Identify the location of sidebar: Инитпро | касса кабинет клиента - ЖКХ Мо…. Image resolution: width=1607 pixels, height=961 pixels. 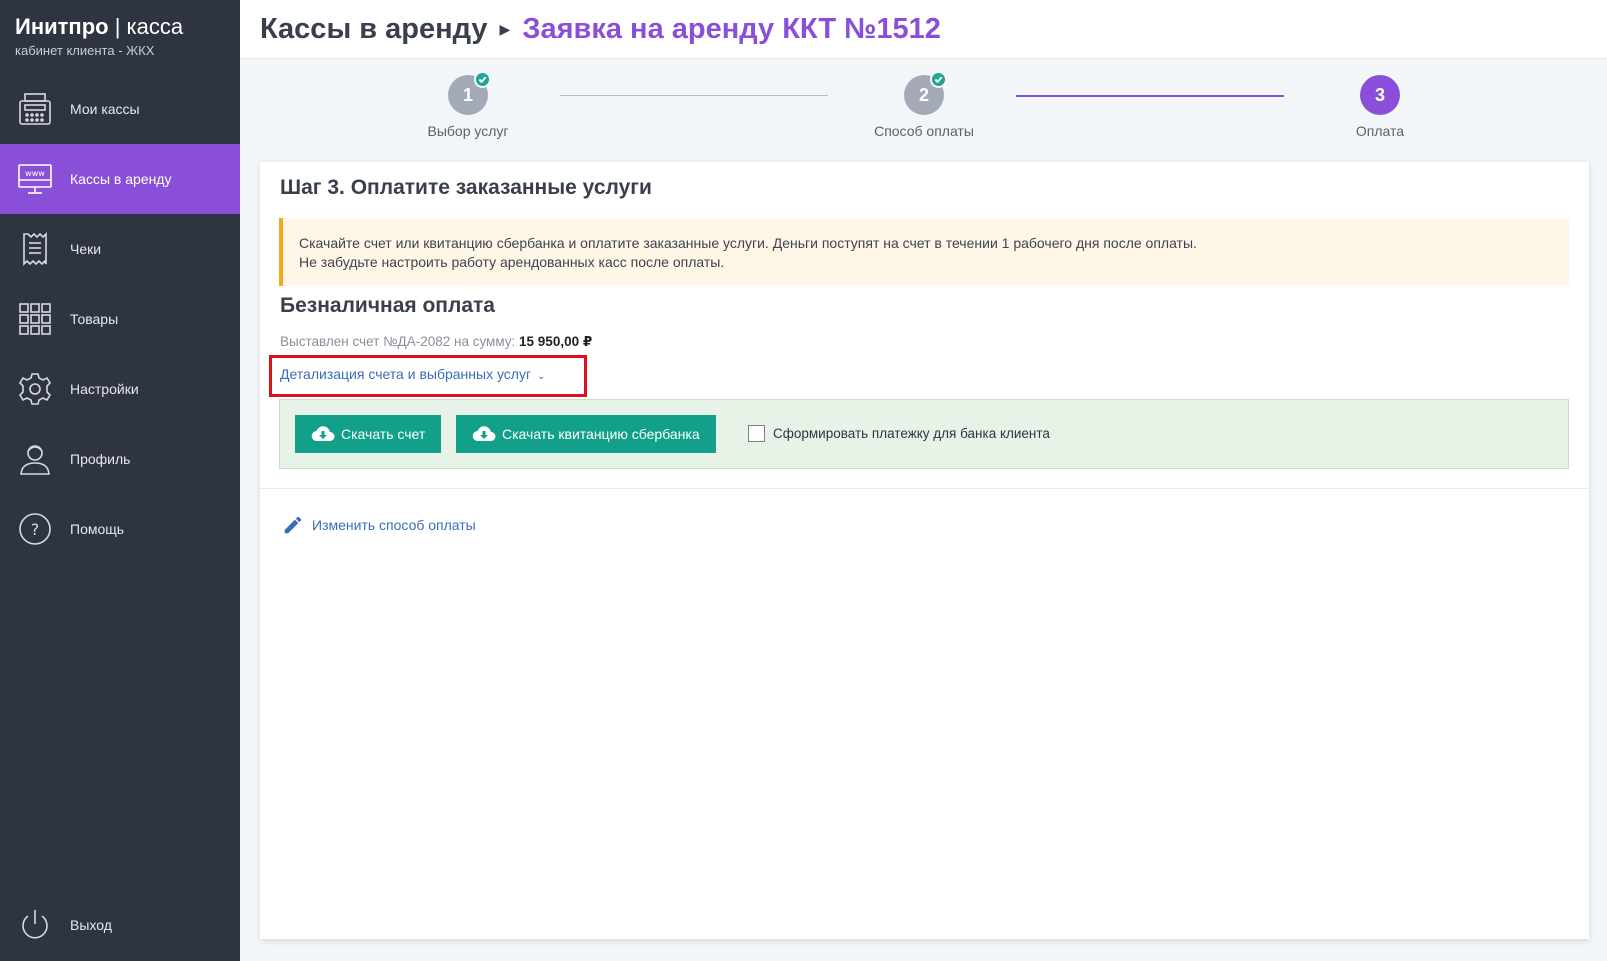
(120, 480).